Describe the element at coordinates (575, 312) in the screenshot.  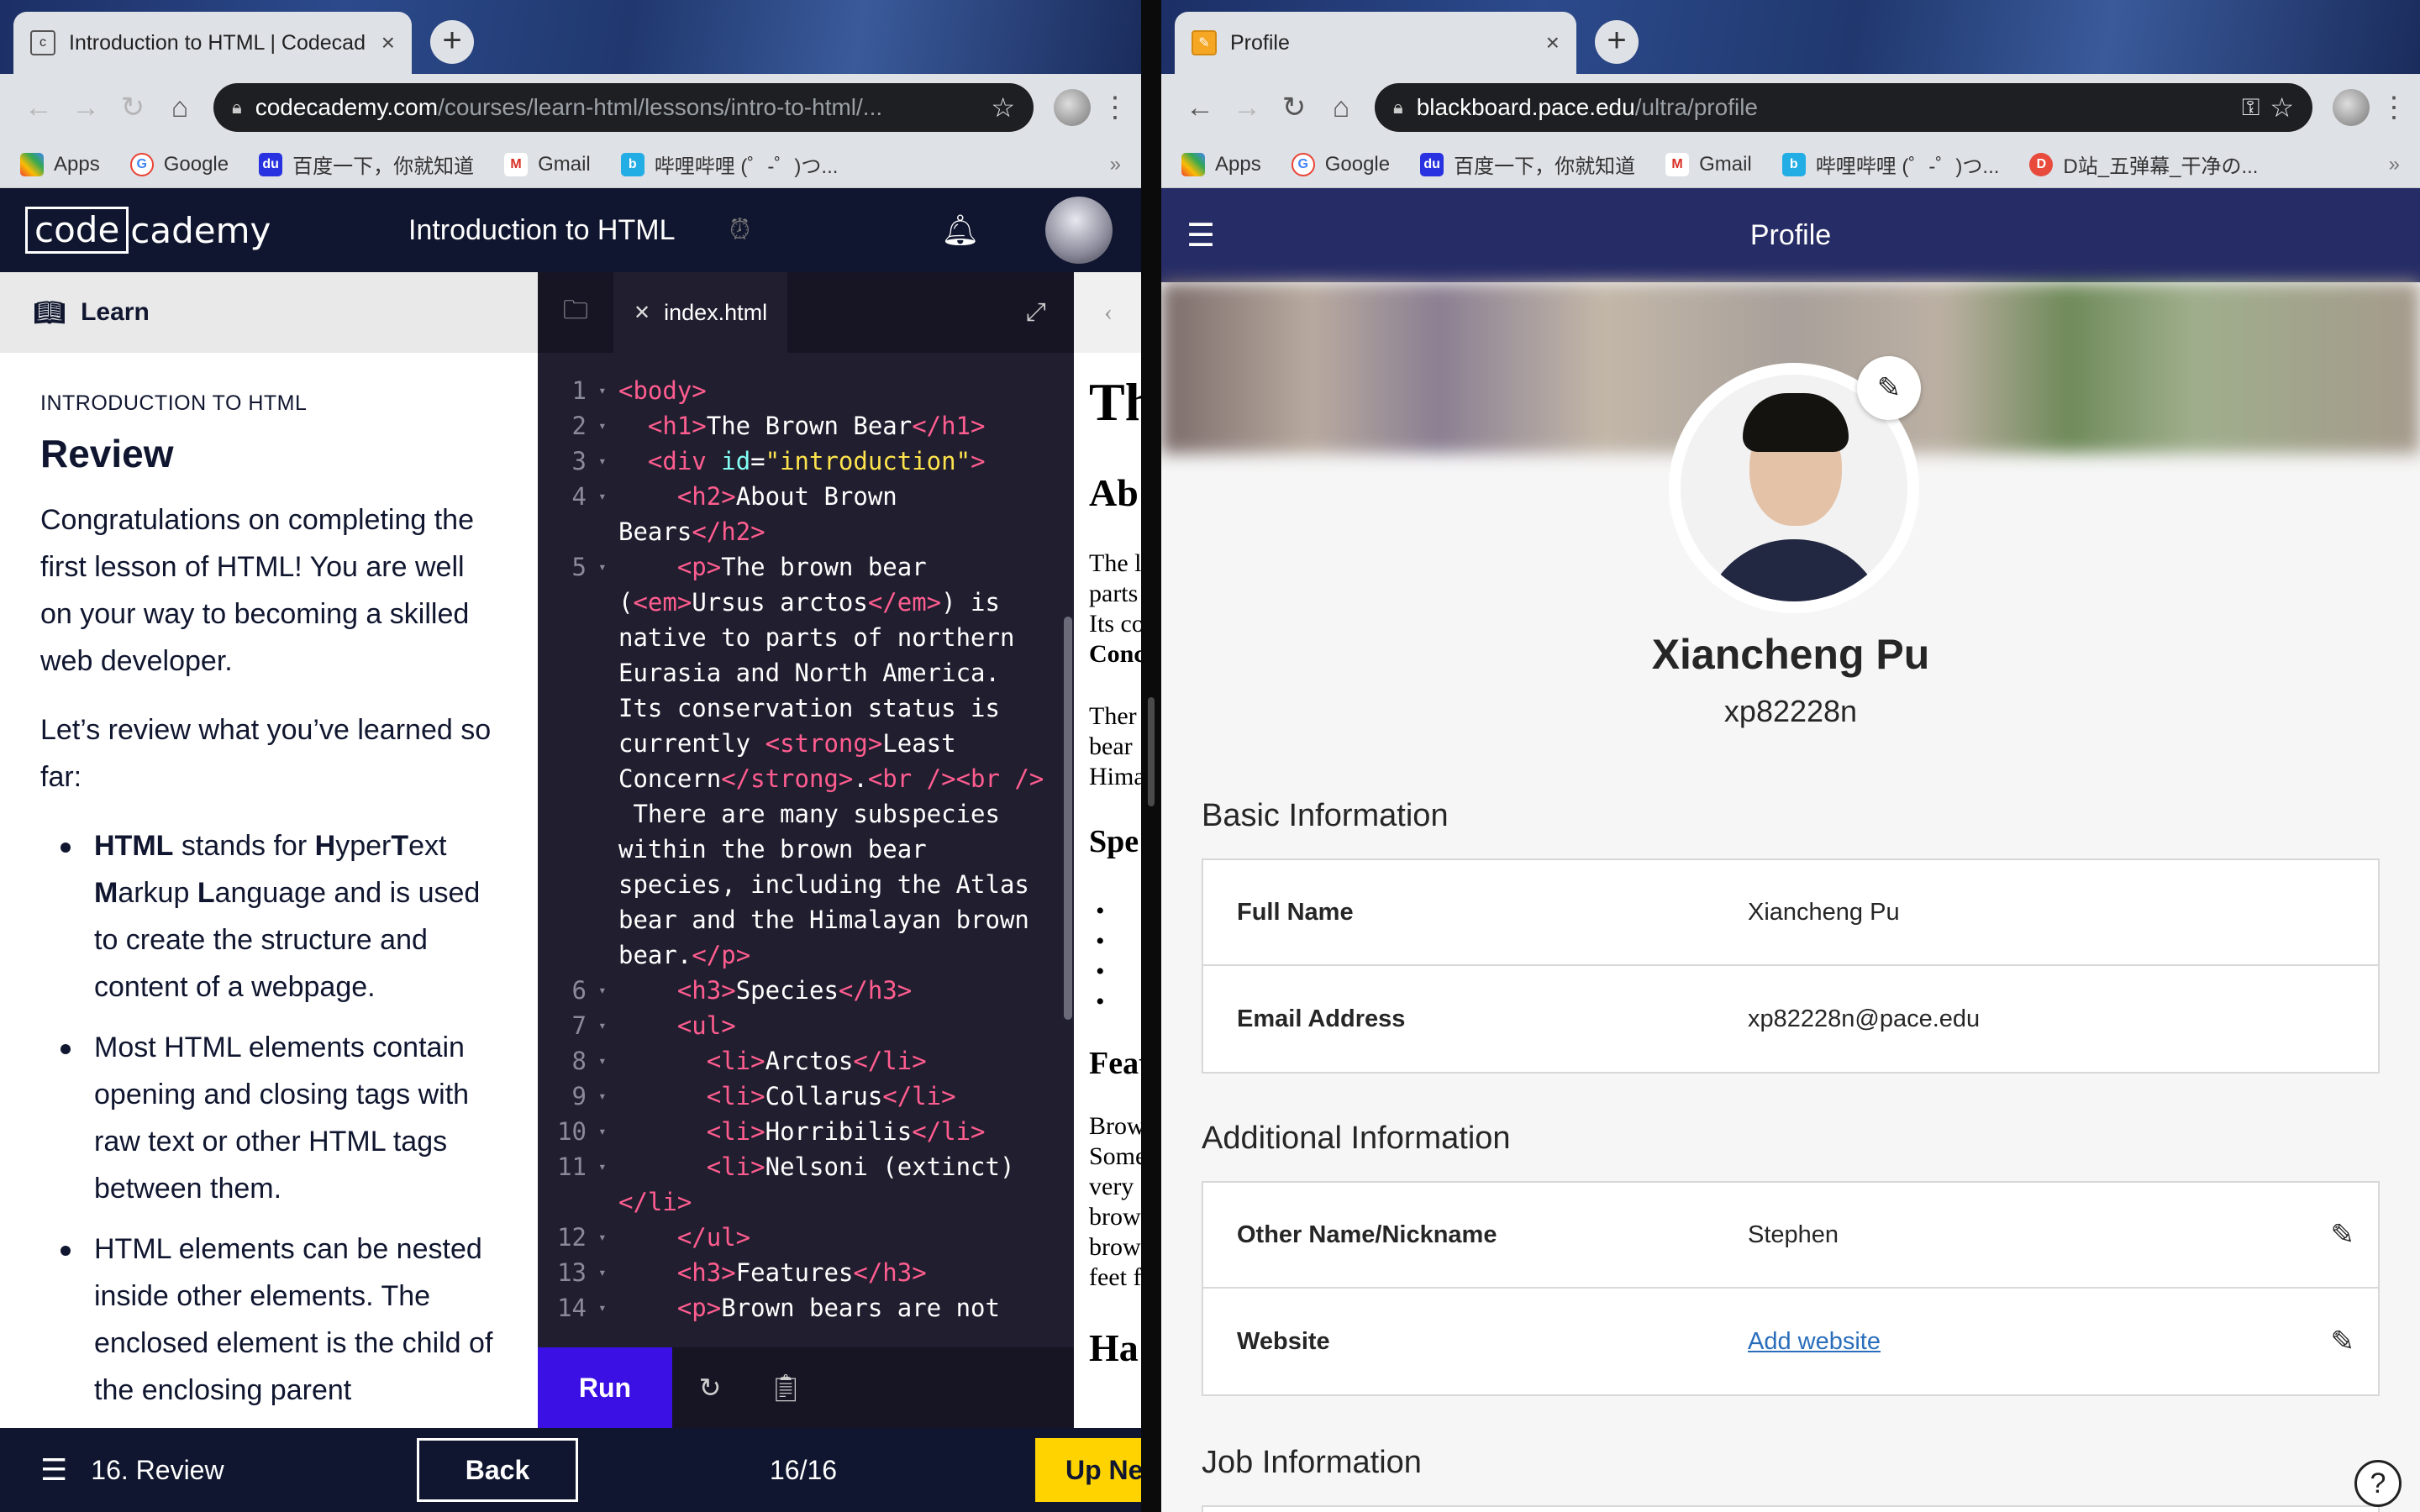
I see `folder-icon: 🗀` at that location.